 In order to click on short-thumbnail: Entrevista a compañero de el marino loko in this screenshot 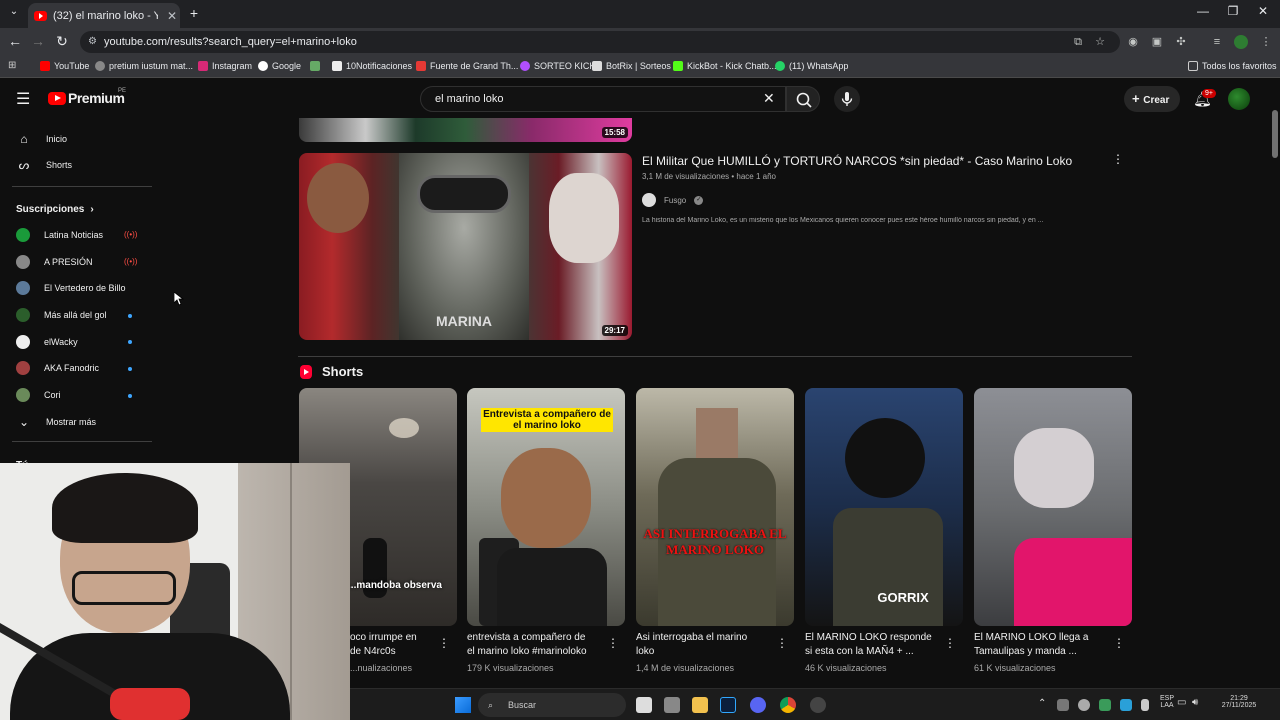, I will do `click(546, 507)`.